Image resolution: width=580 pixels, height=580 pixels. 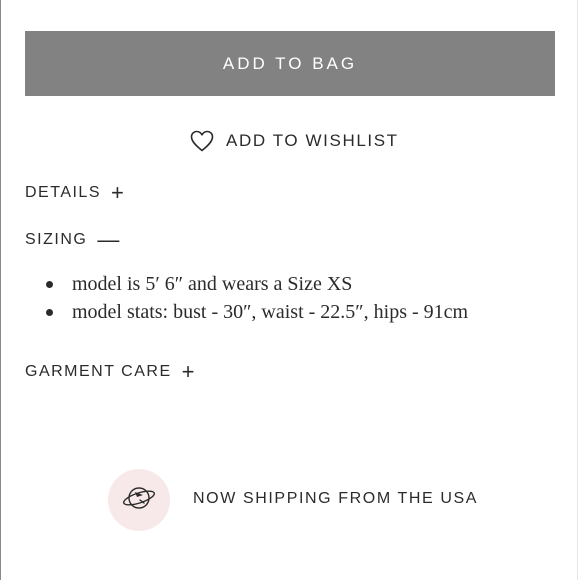 I want to click on sizing-item-text: model is 5′ 6″ and wears a Size XS, so click(x=212, y=283).